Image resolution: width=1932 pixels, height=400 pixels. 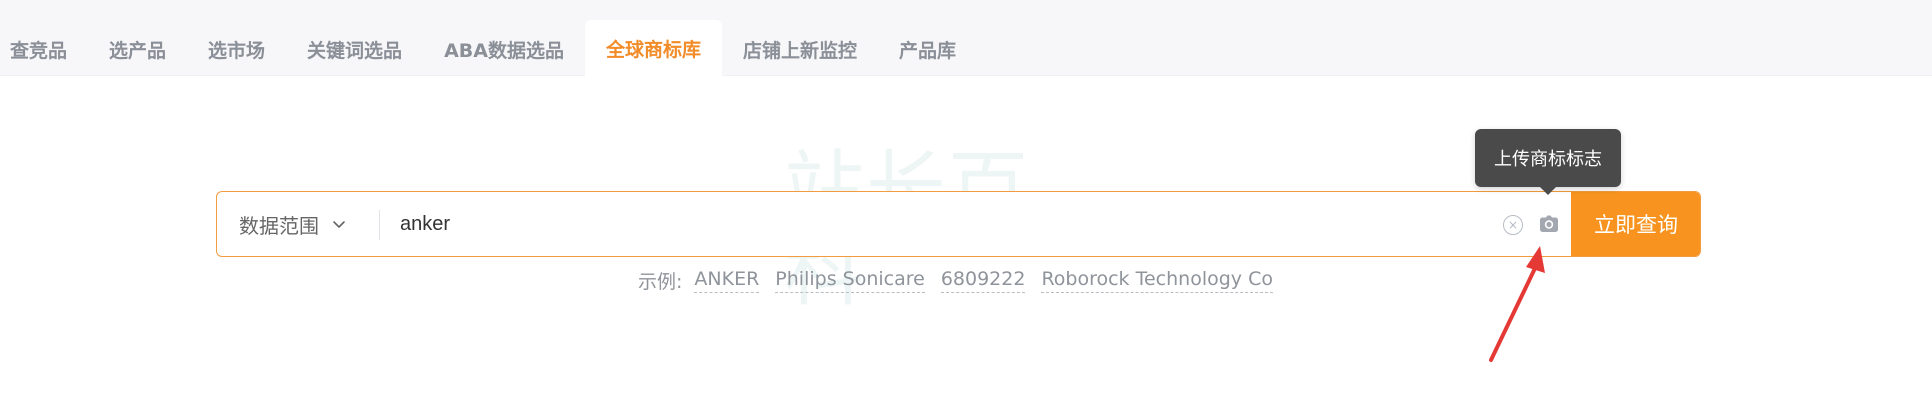 What do you see at coordinates (1513, 225) in the screenshot?
I see `clear-circle-icon: ×` at bounding box center [1513, 225].